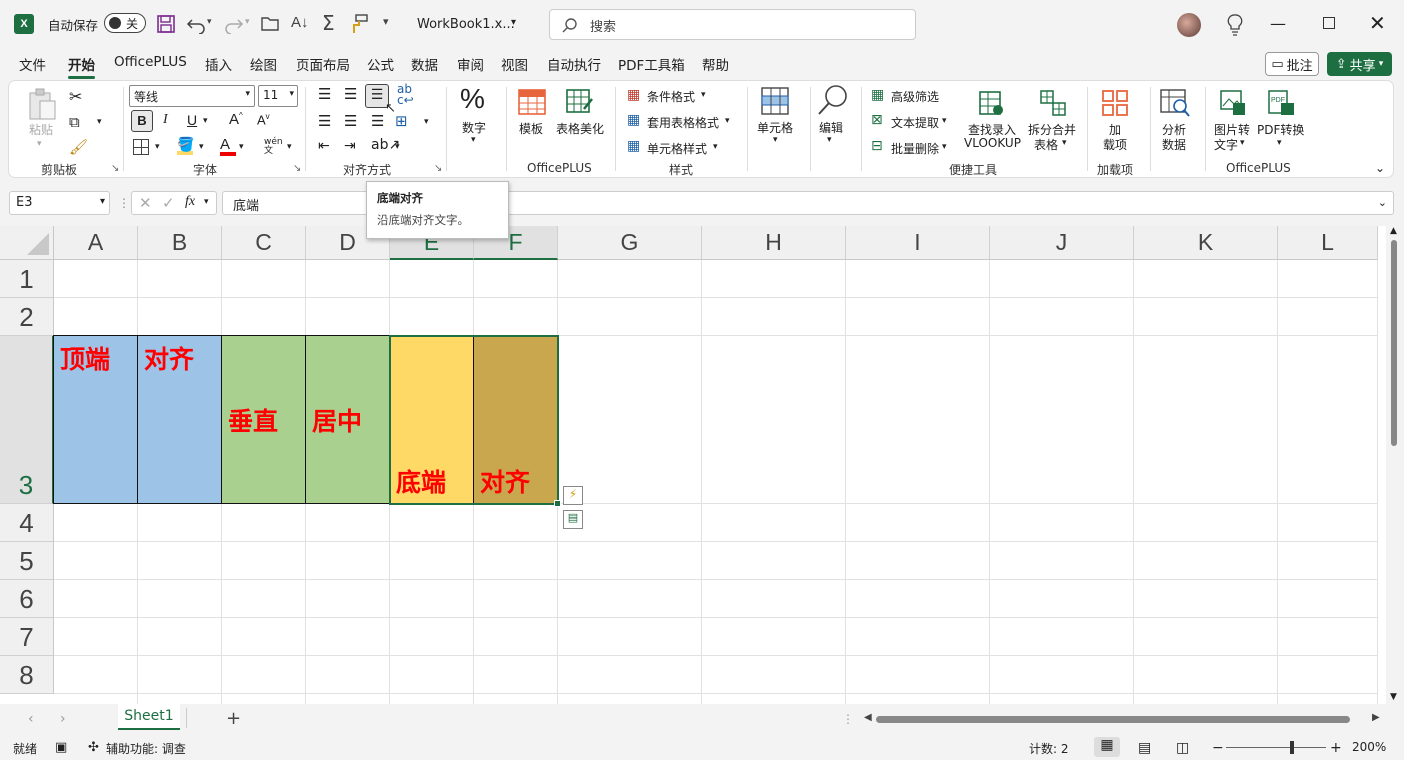  What do you see at coordinates (1182, 748) in the screenshot?
I see `page-break-view-icon: ◫` at bounding box center [1182, 748].